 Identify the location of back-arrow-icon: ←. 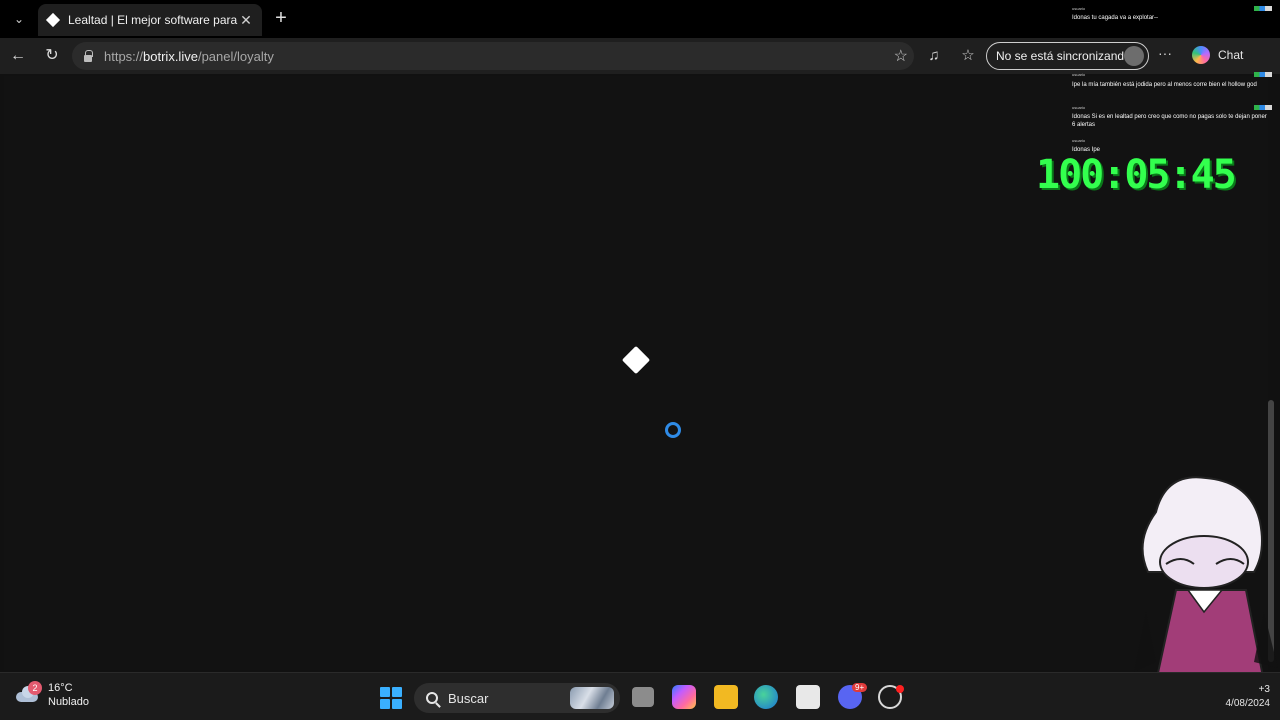
(18, 56).